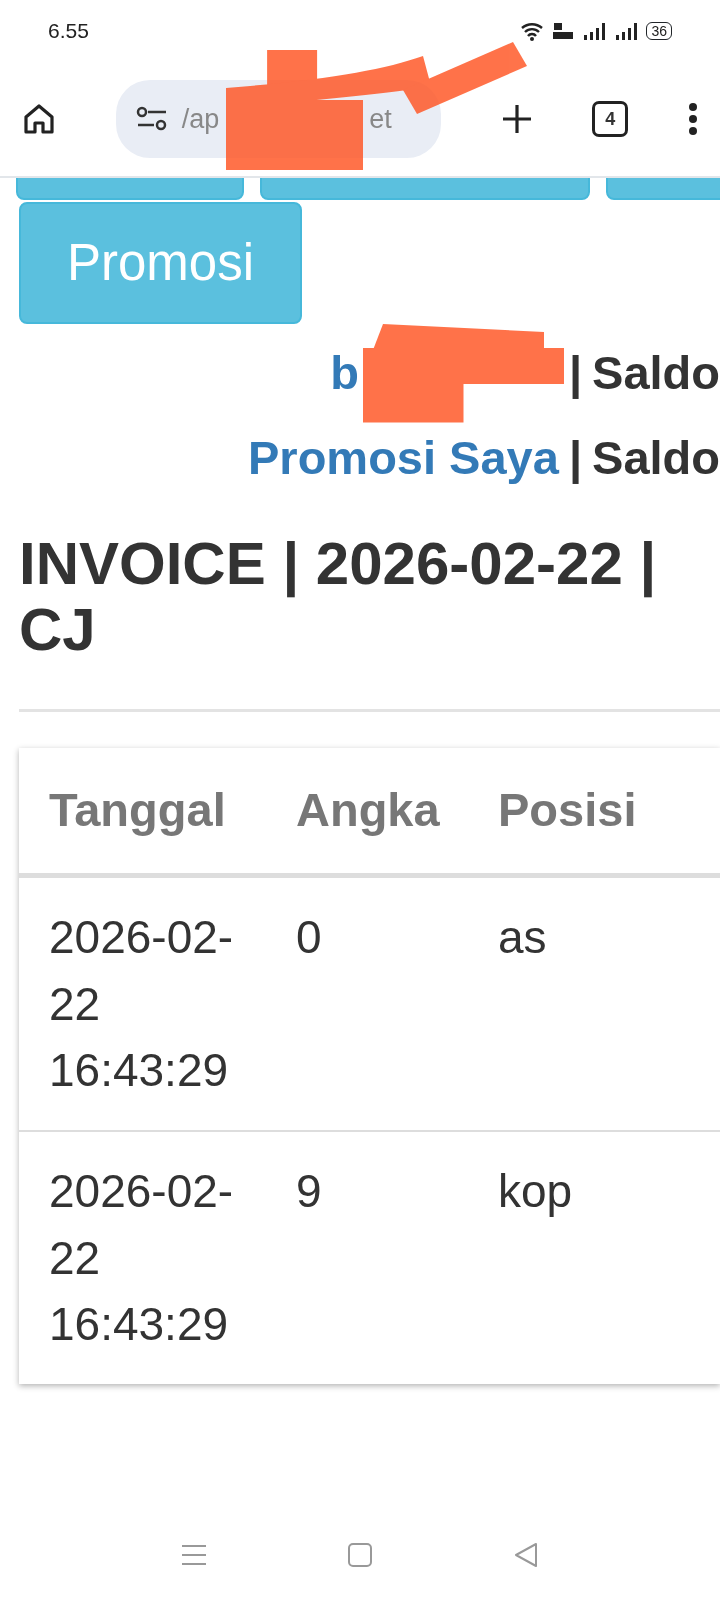 The height and width of the screenshot is (1600, 720). I want to click on site-settings-icon, so click(151, 119).